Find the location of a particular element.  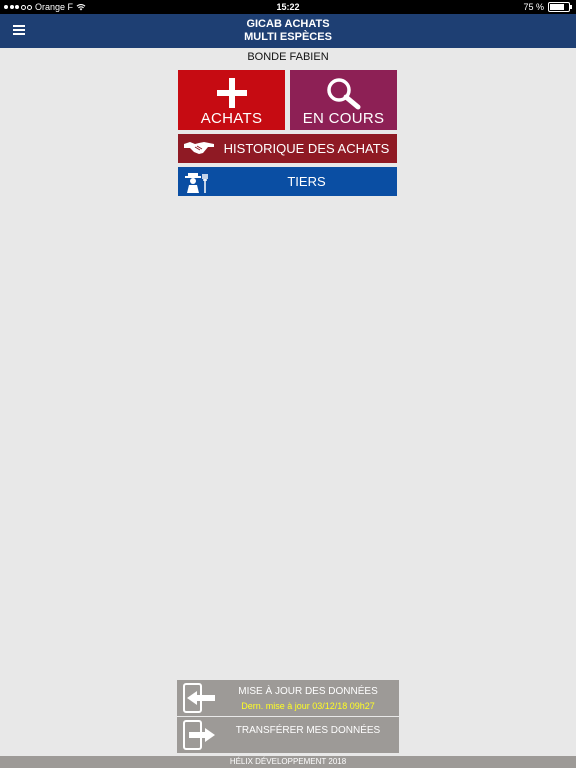

user-name: BONDE FABIEN is located at coordinates (288, 57).